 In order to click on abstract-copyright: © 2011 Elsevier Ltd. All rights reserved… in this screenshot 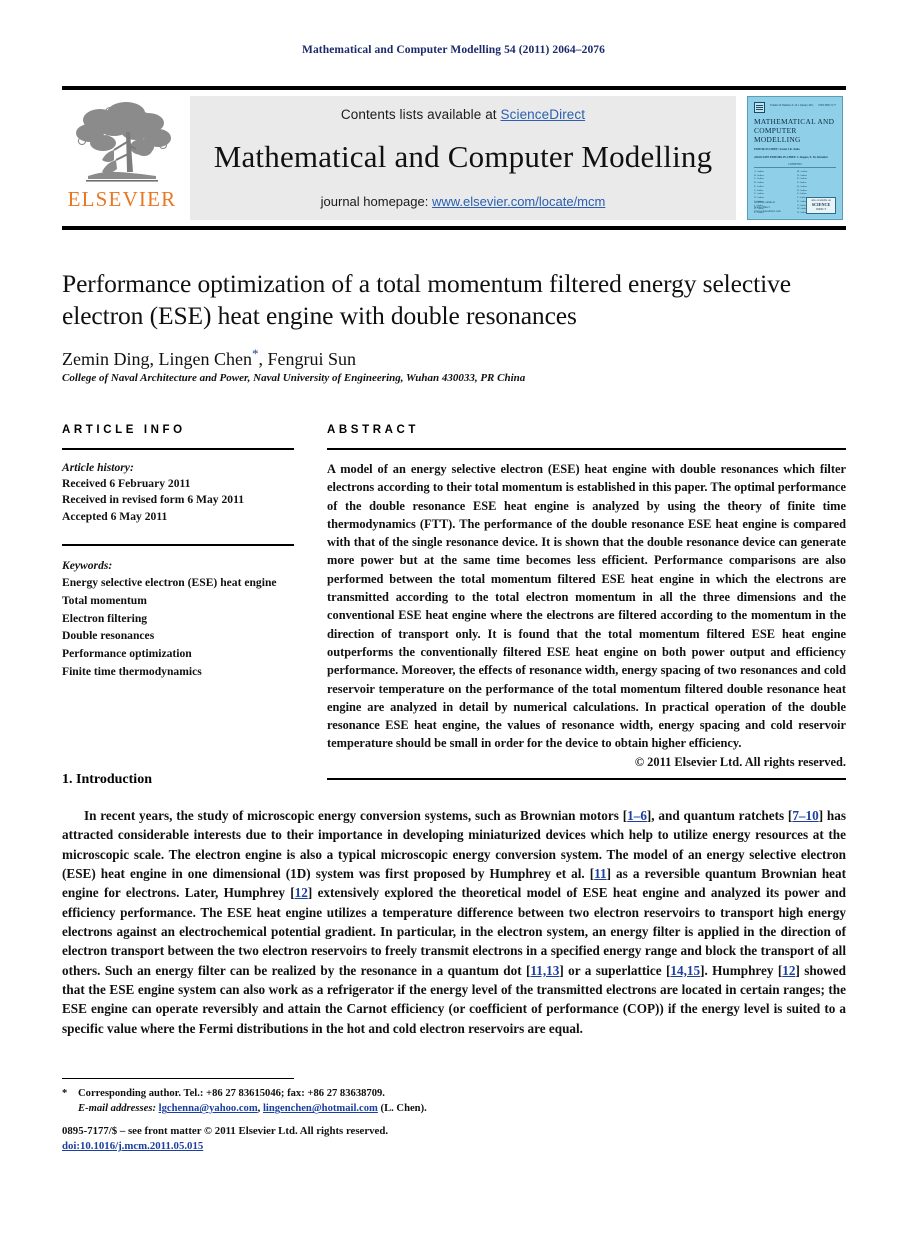, I will do `click(740, 761)`.